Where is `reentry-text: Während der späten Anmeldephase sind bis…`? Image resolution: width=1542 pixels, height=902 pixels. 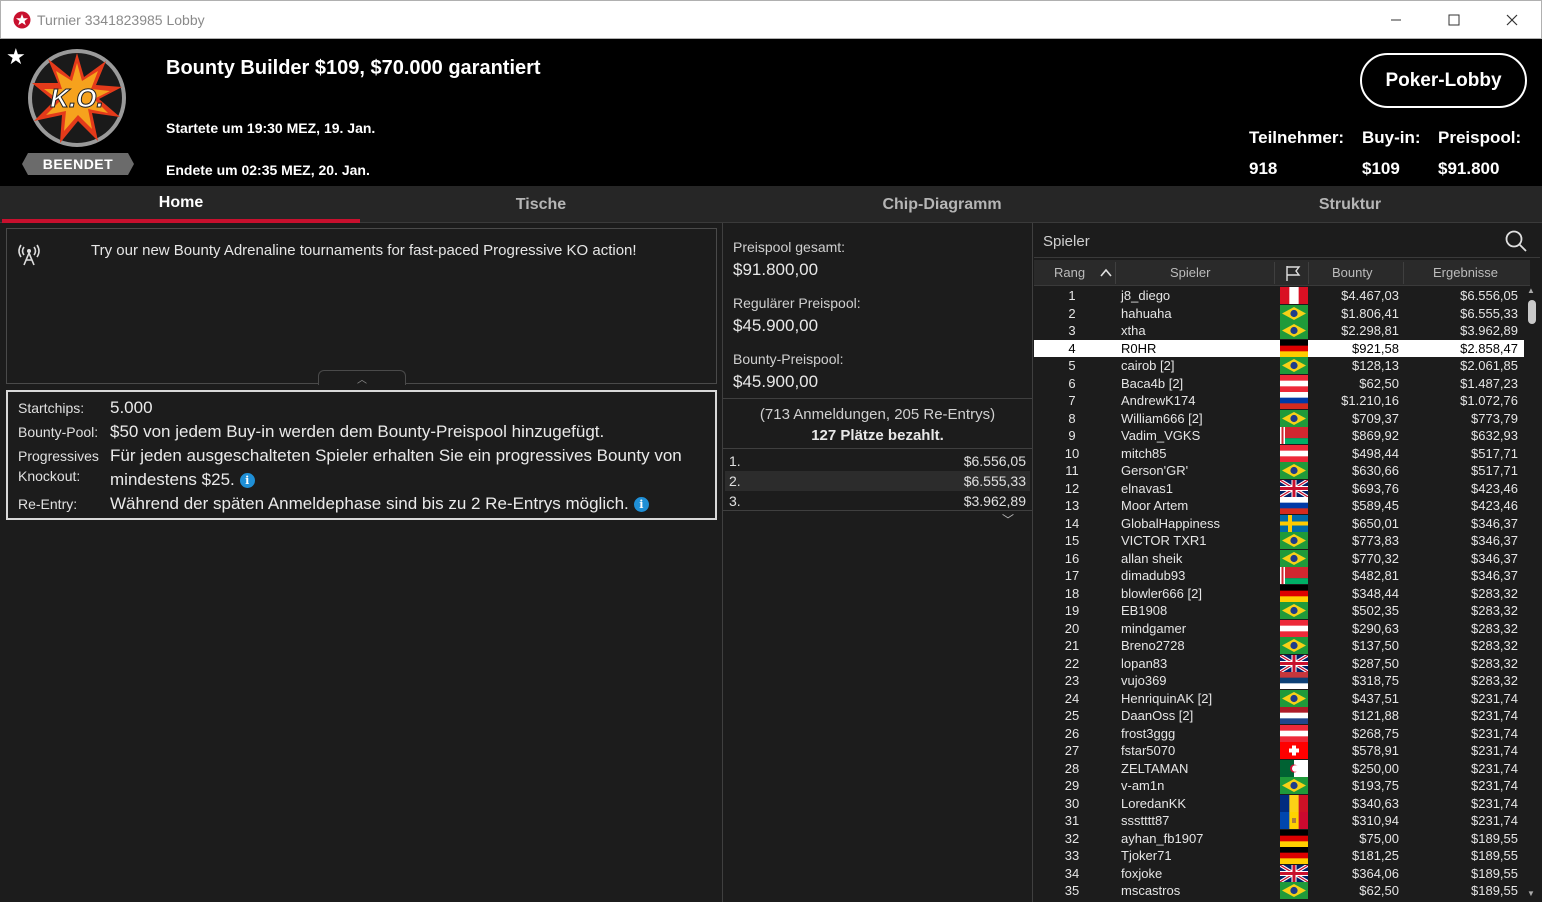
reentry-text: Während der späten Anmeldephase sind bis… is located at coordinates (369, 503).